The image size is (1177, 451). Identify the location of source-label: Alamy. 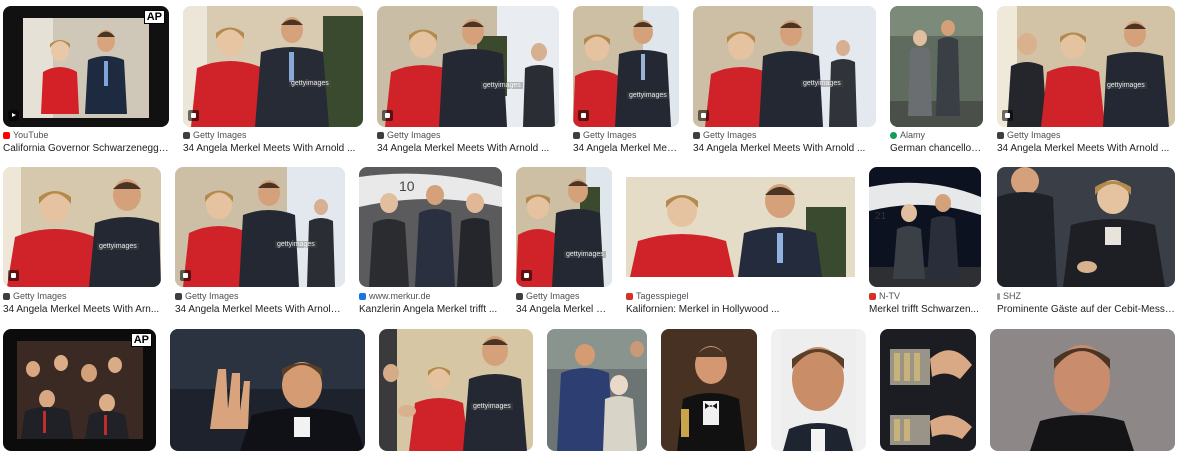
(913, 135).